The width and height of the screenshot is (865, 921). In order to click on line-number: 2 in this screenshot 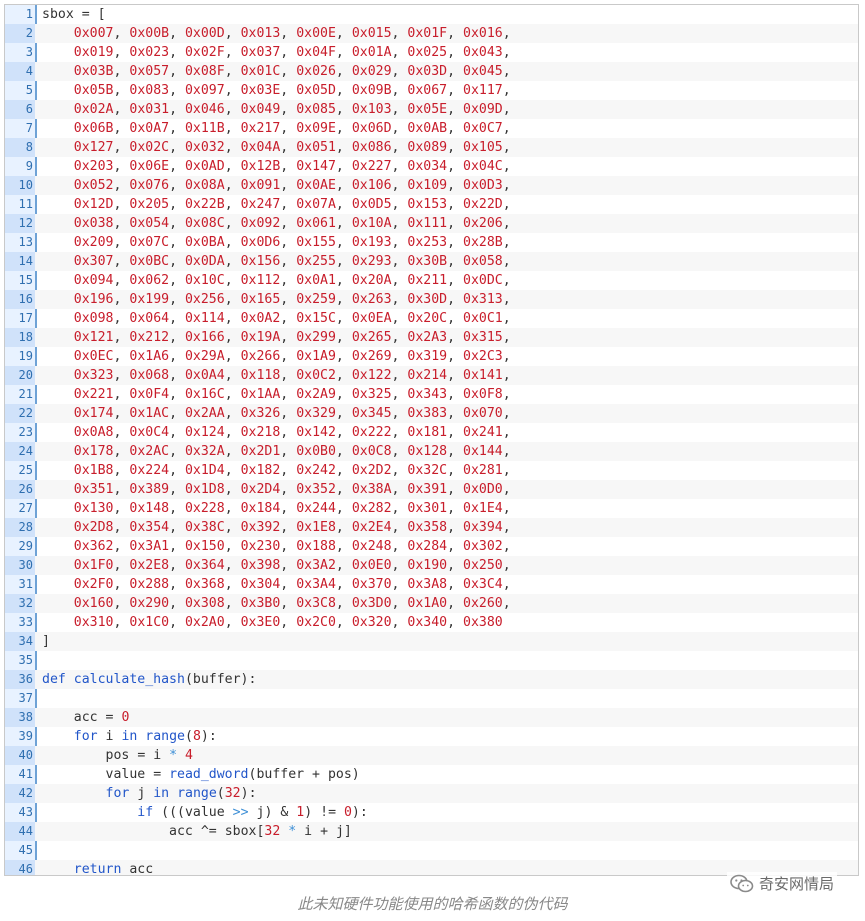, I will do `click(20, 33)`.